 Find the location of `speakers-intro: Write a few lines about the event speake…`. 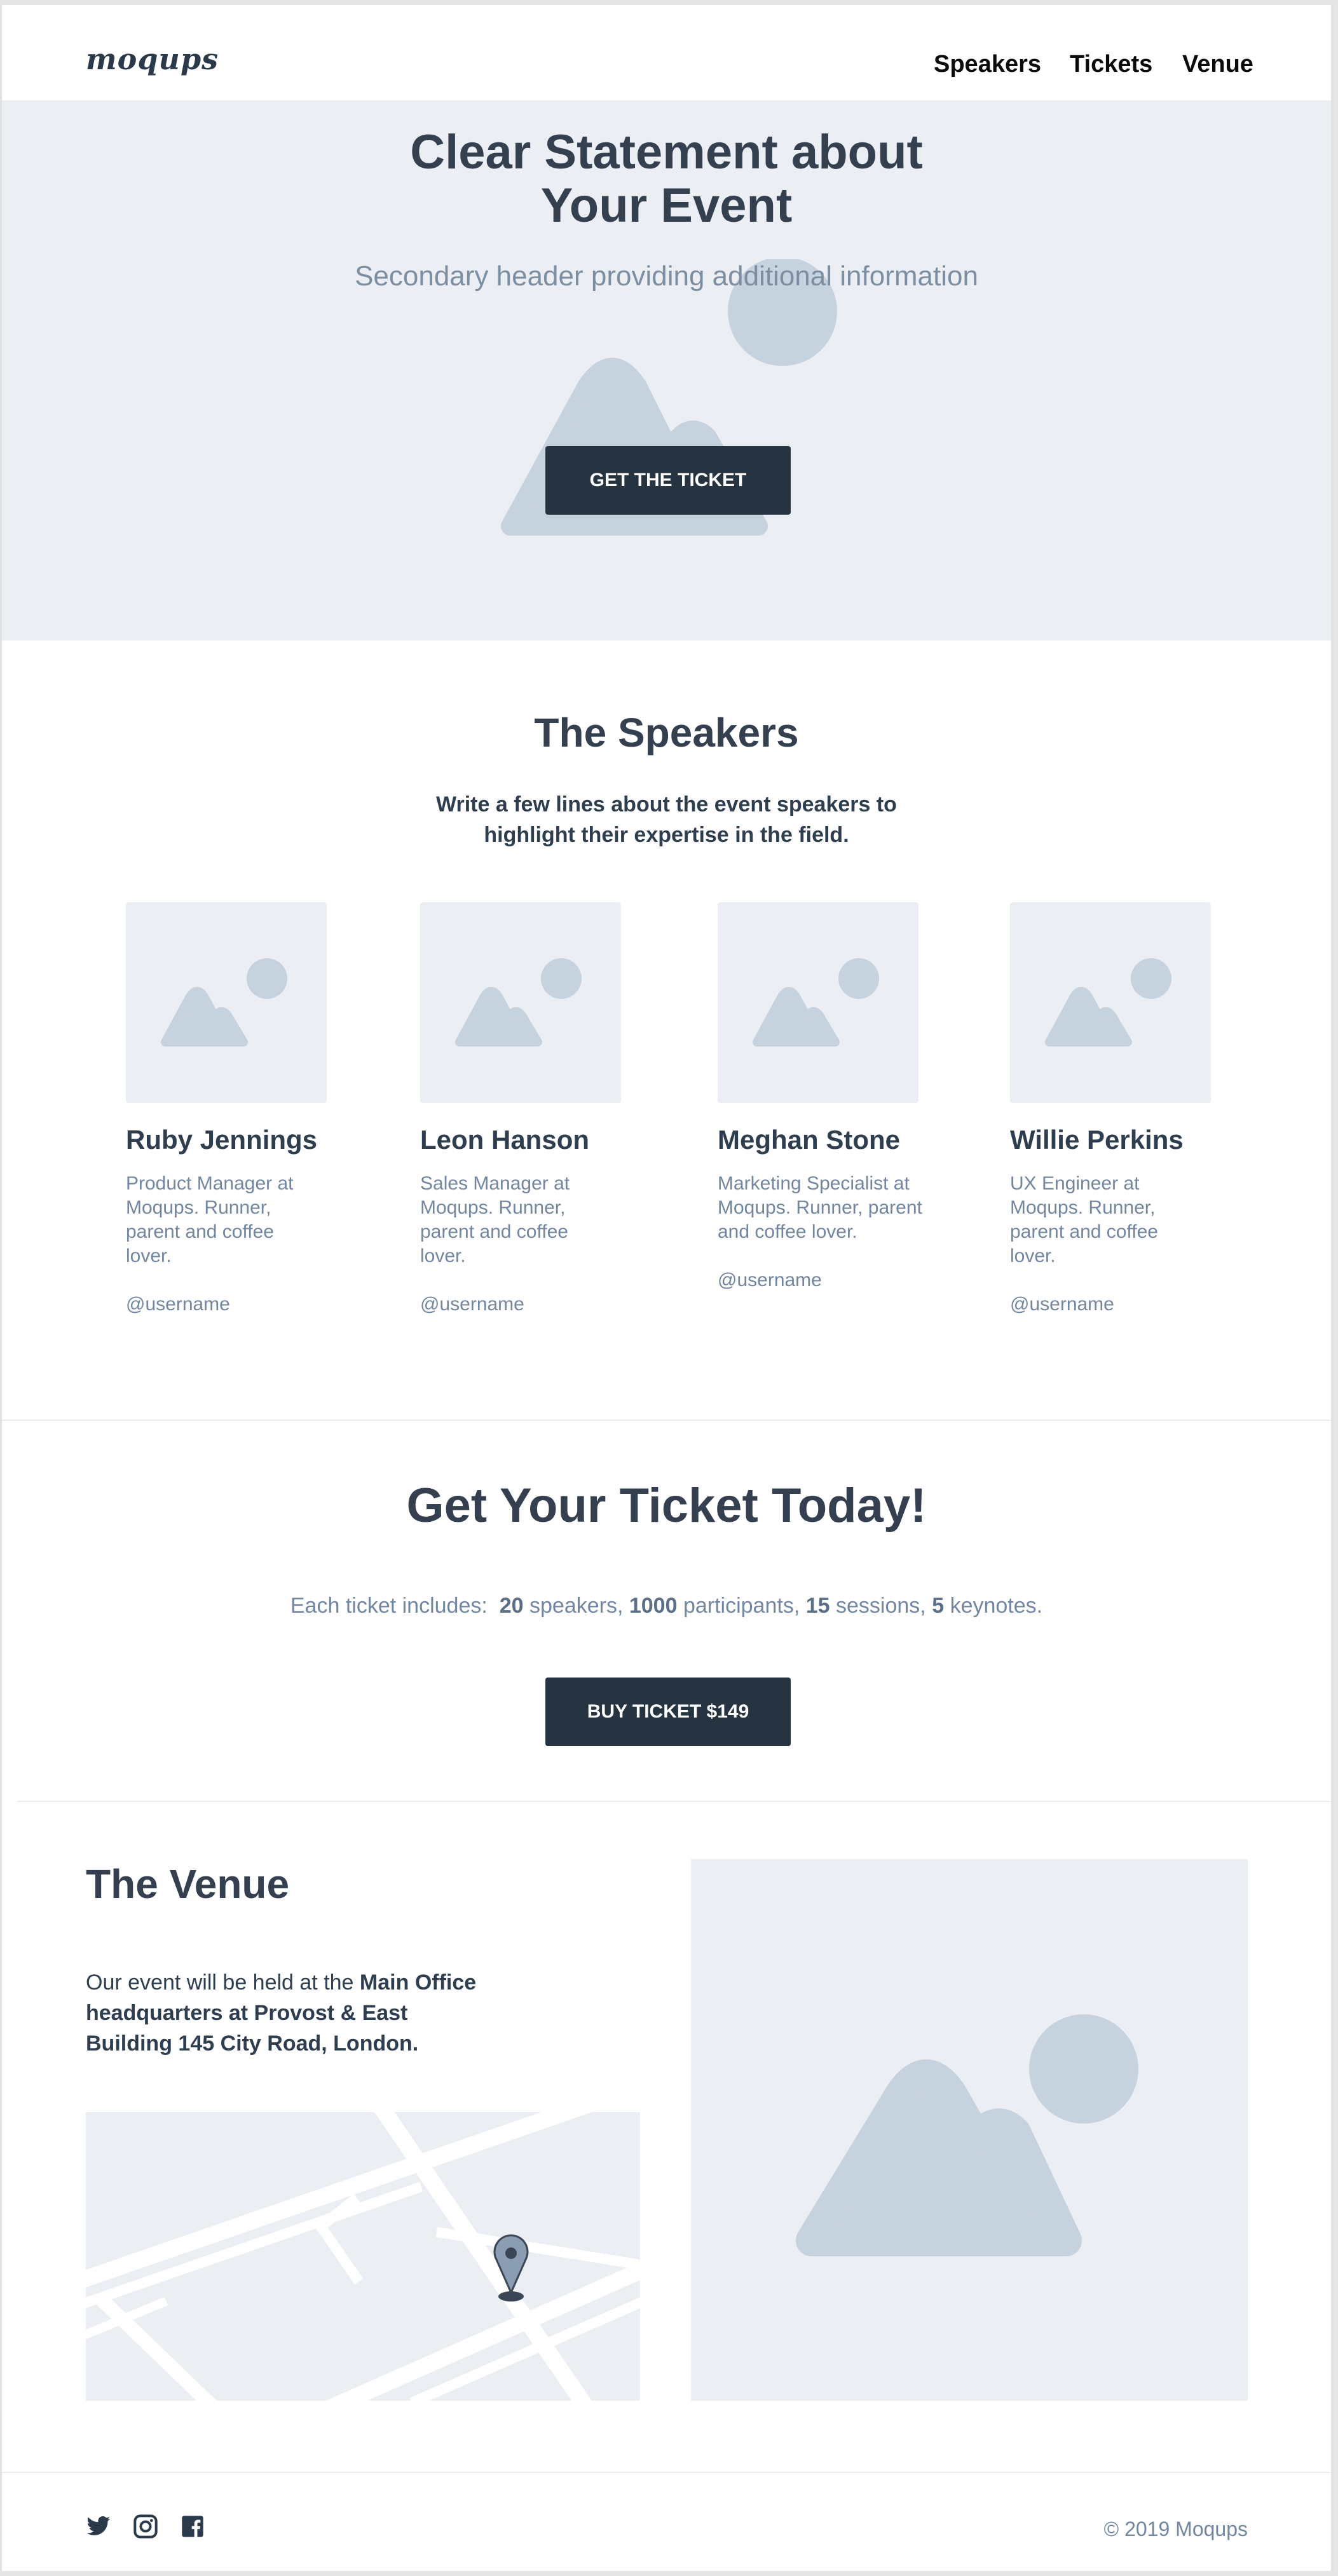

speakers-intro: Write a few lines about the event speake… is located at coordinates (667, 819).